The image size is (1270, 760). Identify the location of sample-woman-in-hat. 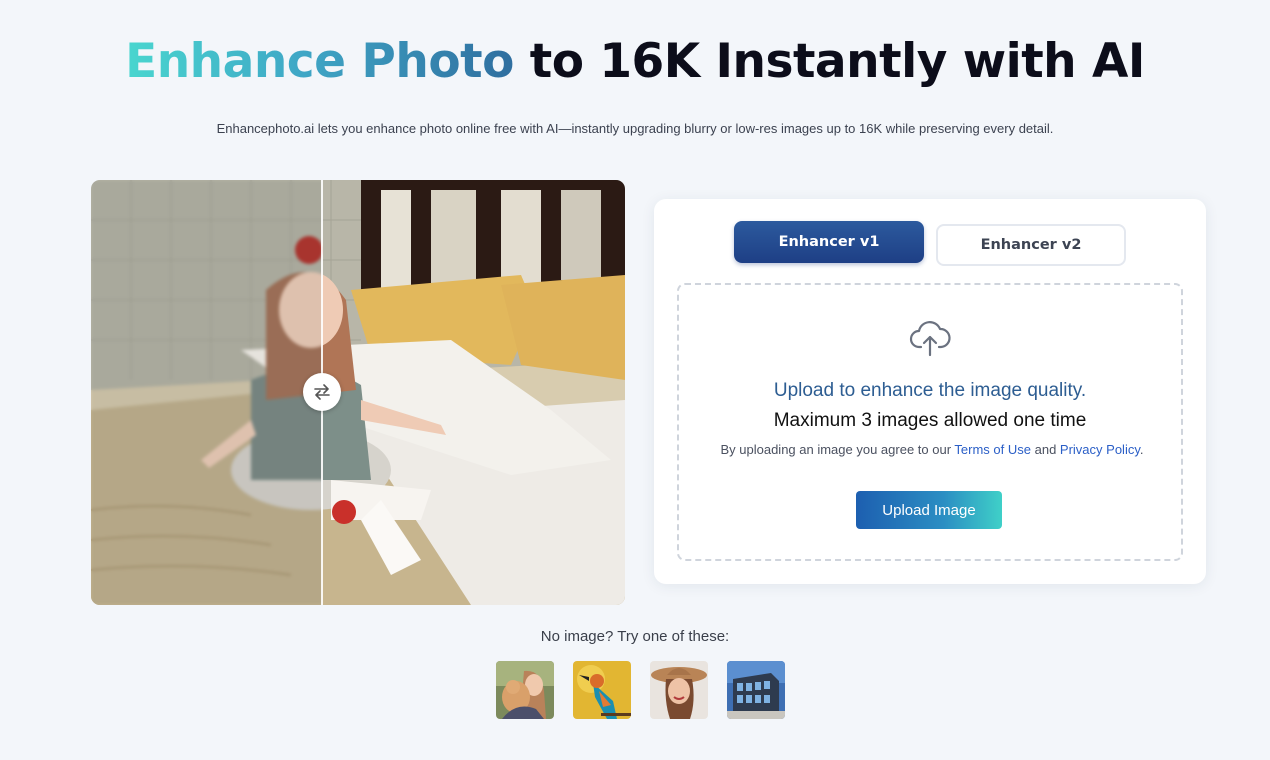
(679, 690).